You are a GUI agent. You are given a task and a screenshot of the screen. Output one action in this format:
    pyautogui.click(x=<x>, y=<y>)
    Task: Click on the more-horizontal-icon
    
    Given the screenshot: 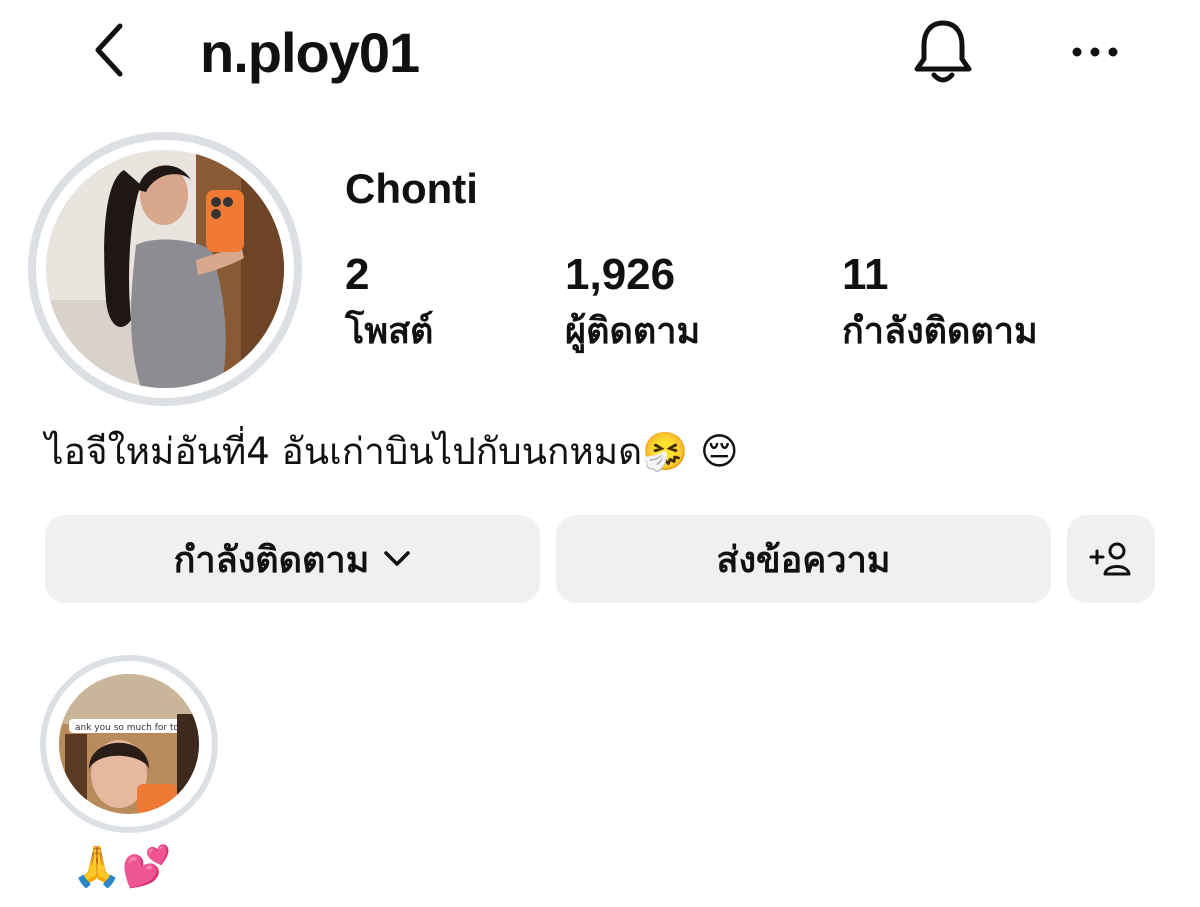 What is the action you would take?
    pyautogui.click(x=1095, y=52)
    